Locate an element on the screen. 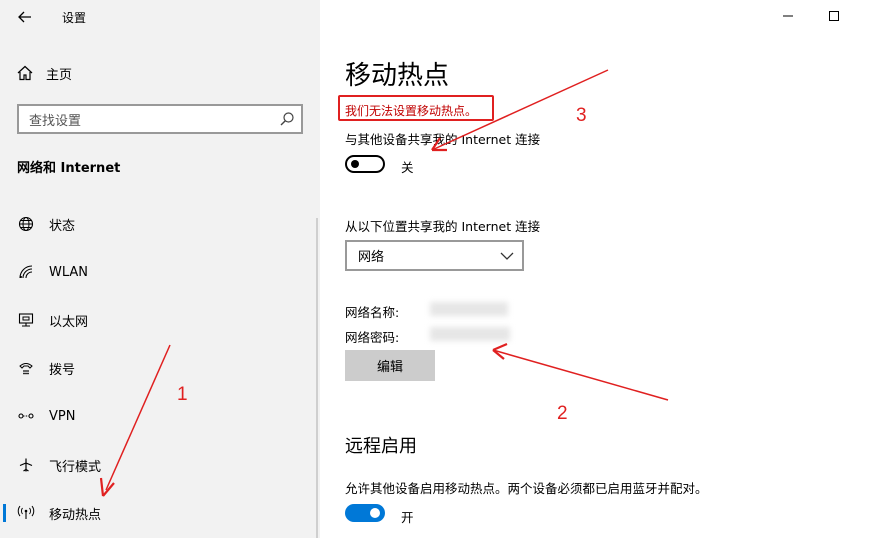 The image size is (872, 538). back-arrow-icon is located at coordinates (24, 17).